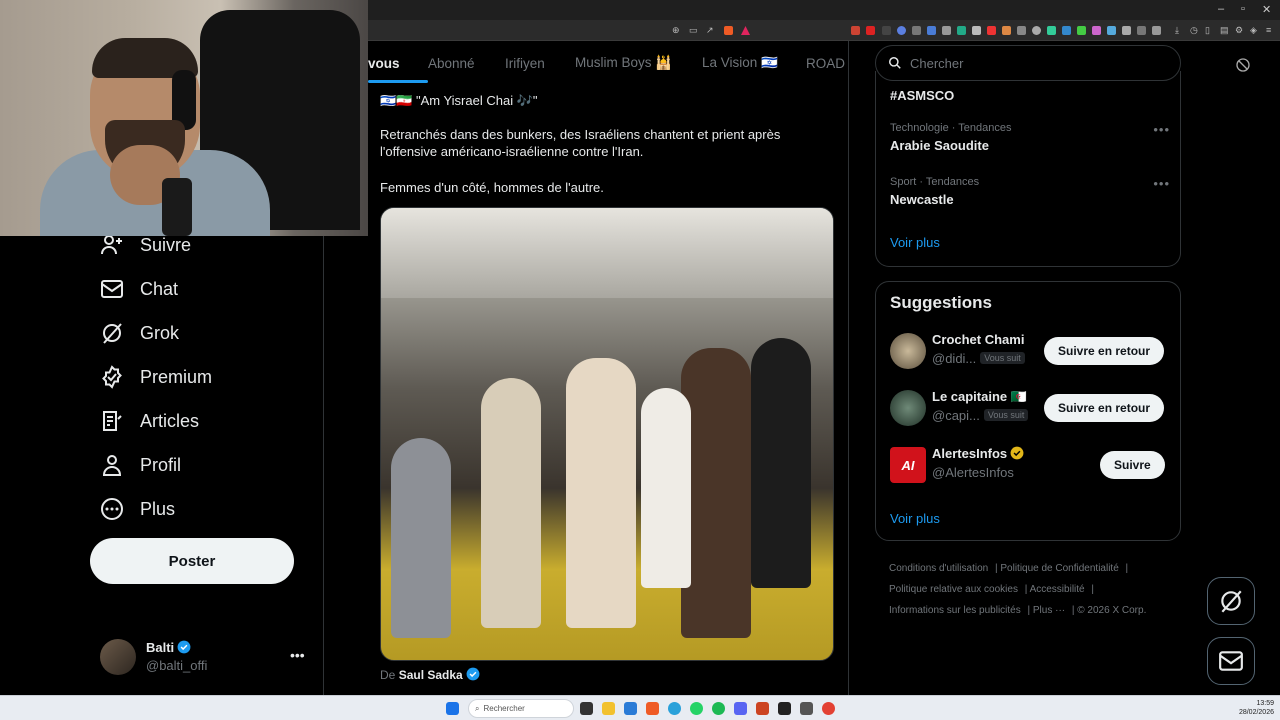  Describe the element at coordinates (1221, 9) in the screenshot. I see `minimize-icon: –` at that location.